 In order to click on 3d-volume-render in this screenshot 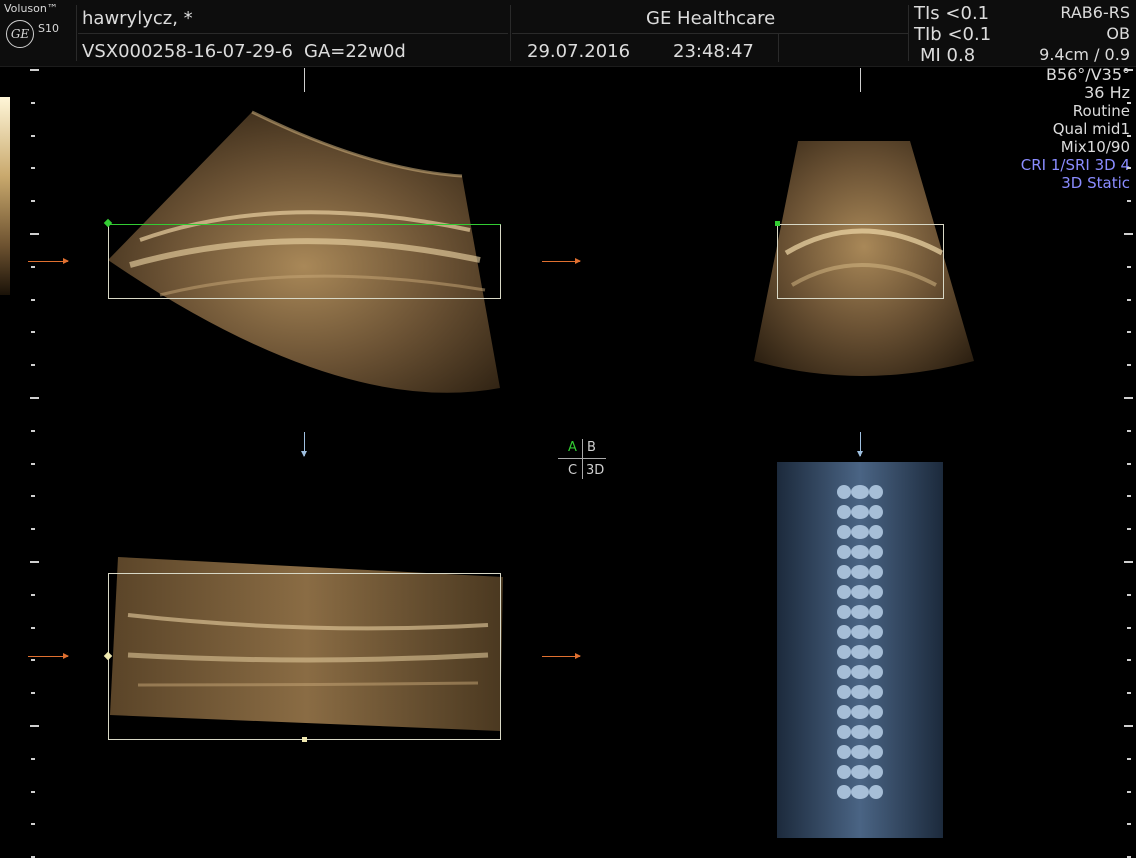, I will do `click(860, 650)`.